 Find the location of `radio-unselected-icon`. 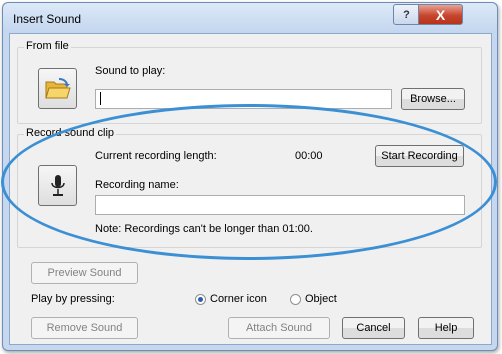

radio-unselected-icon is located at coordinates (295, 299).